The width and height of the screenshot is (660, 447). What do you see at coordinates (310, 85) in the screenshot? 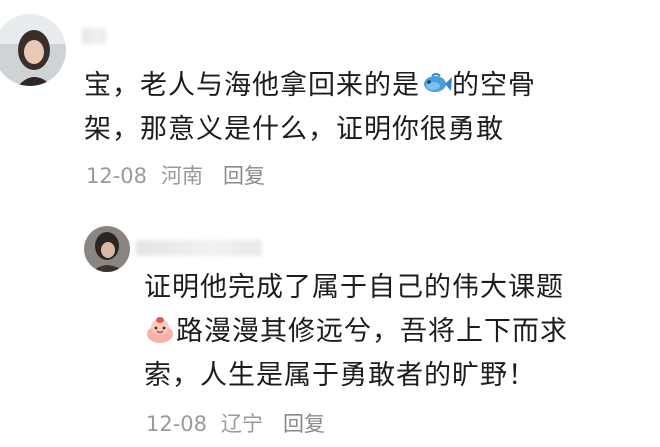
I see `comment-line-1: 宝，老人与海他拿回来的是 的空骨` at bounding box center [310, 85].